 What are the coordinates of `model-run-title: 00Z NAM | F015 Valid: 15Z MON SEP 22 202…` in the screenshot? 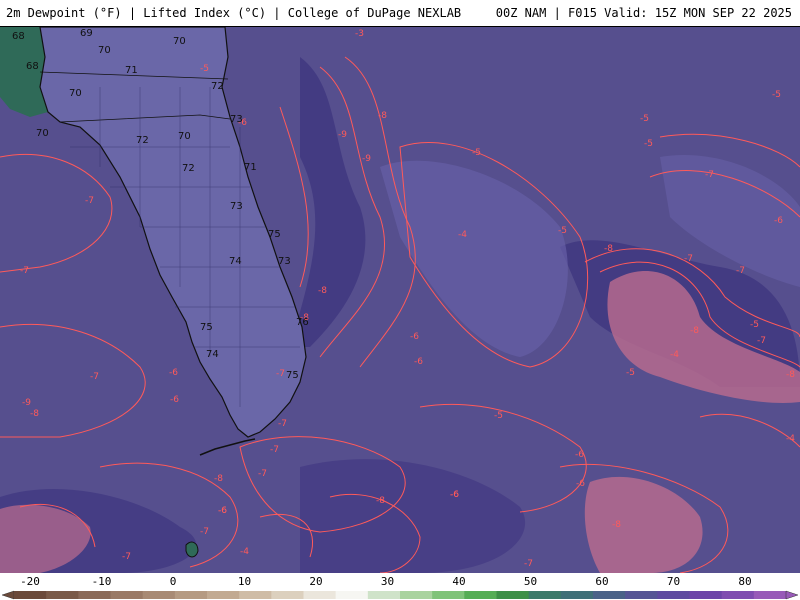 It's located at (643, 13).